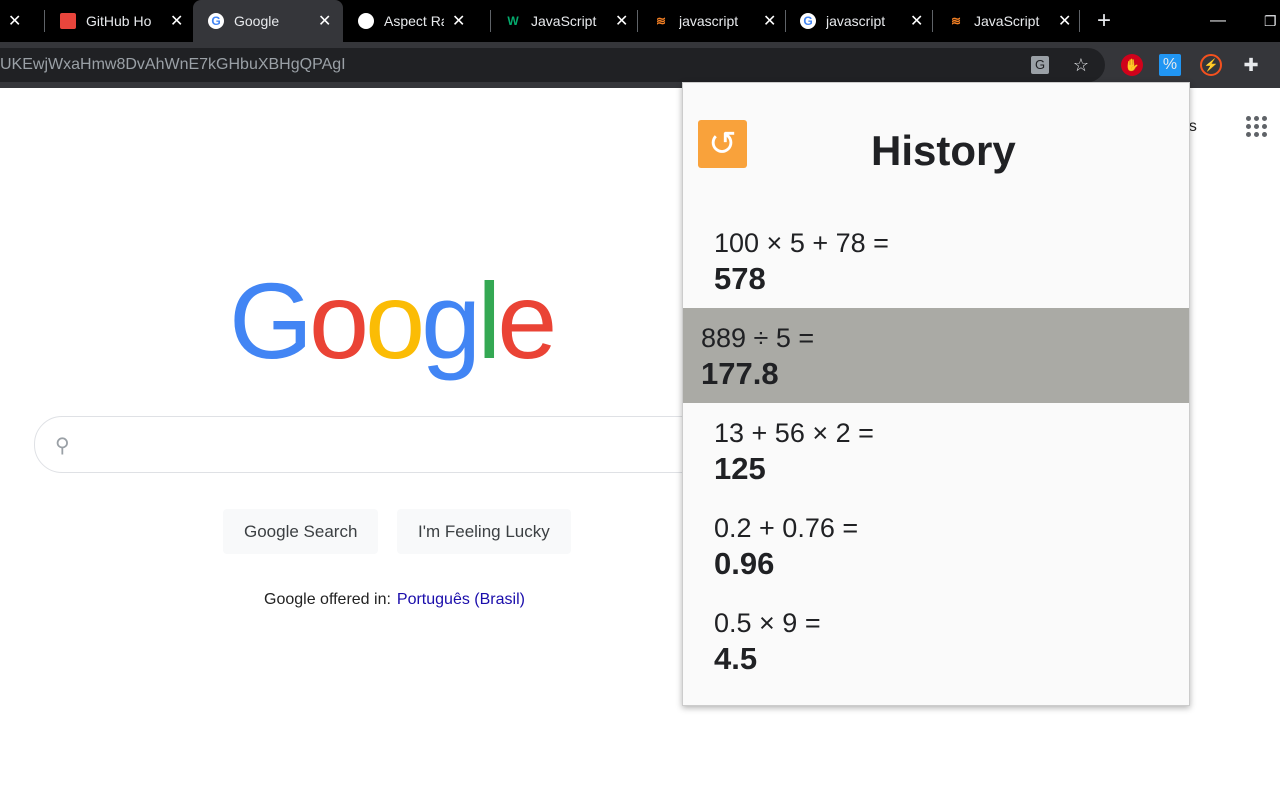 This screenshot has height=800, width=1280. I want to click on history-item: 13 + 56 × 2 = 125, so click(936, 450).